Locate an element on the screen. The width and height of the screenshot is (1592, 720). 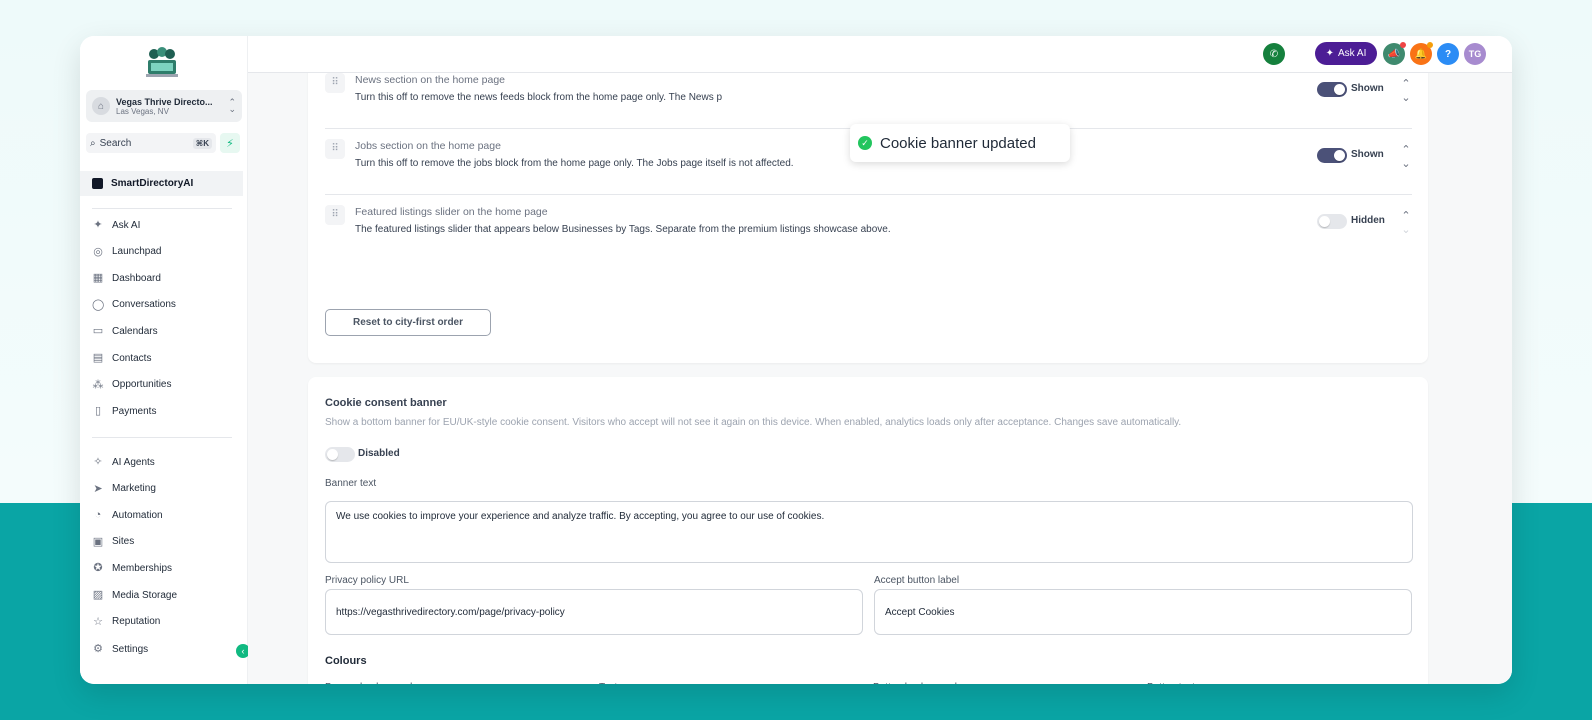
ask-ai-button: ✦ Ask AI is located at coordinates (1346, 53).